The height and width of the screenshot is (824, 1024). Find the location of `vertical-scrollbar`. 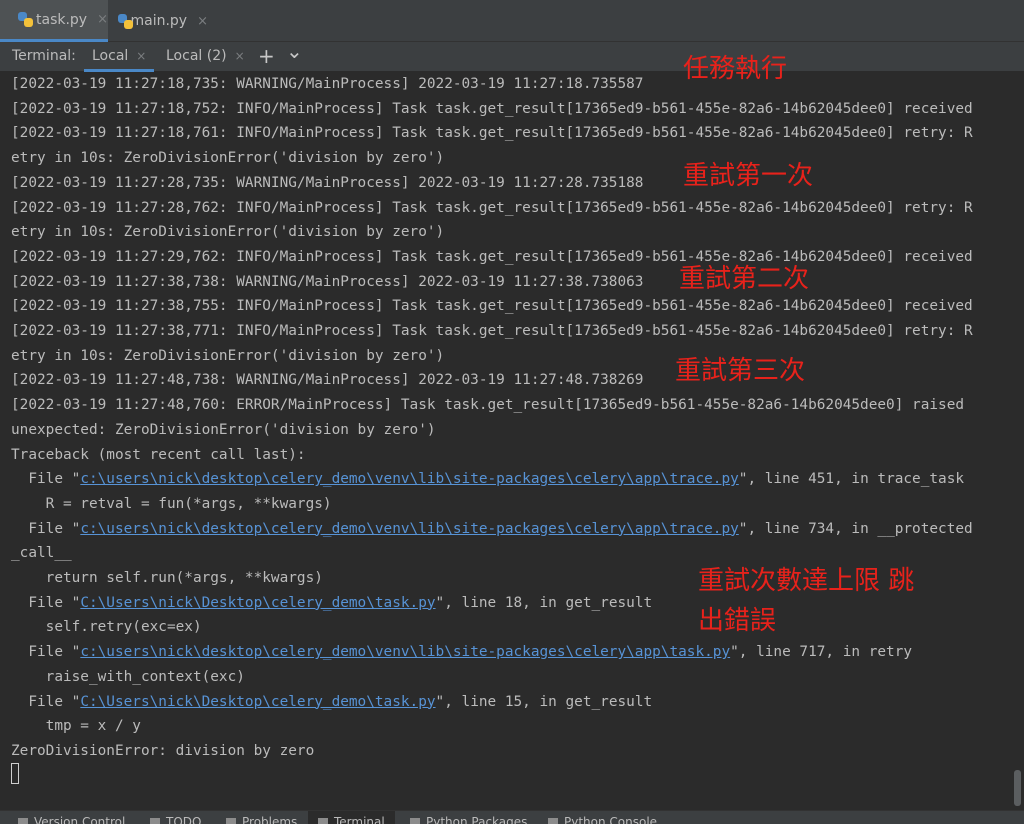

vertical-scrollbar is located at coordinates (1018, 441).